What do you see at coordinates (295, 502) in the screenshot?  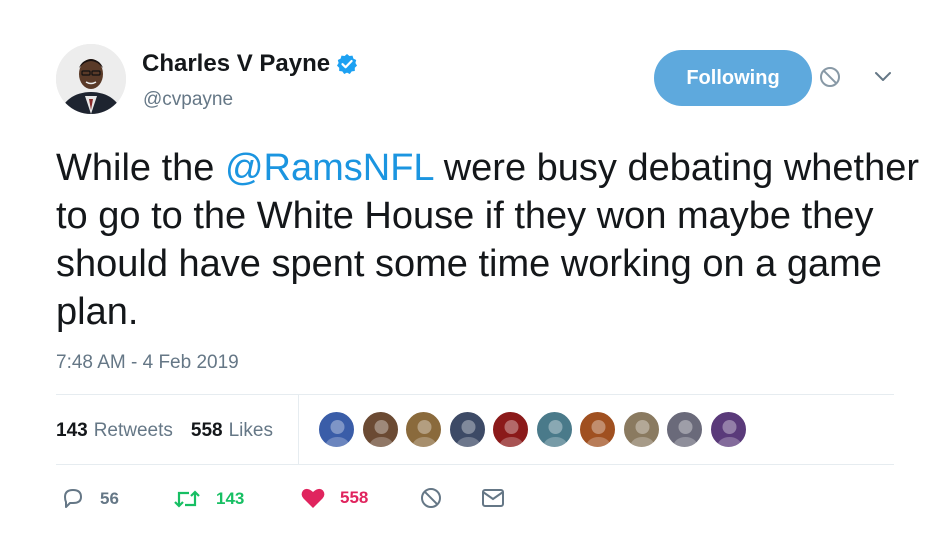 I see `tweet-actions: 56 143 558` at bounding box center [295, 502].